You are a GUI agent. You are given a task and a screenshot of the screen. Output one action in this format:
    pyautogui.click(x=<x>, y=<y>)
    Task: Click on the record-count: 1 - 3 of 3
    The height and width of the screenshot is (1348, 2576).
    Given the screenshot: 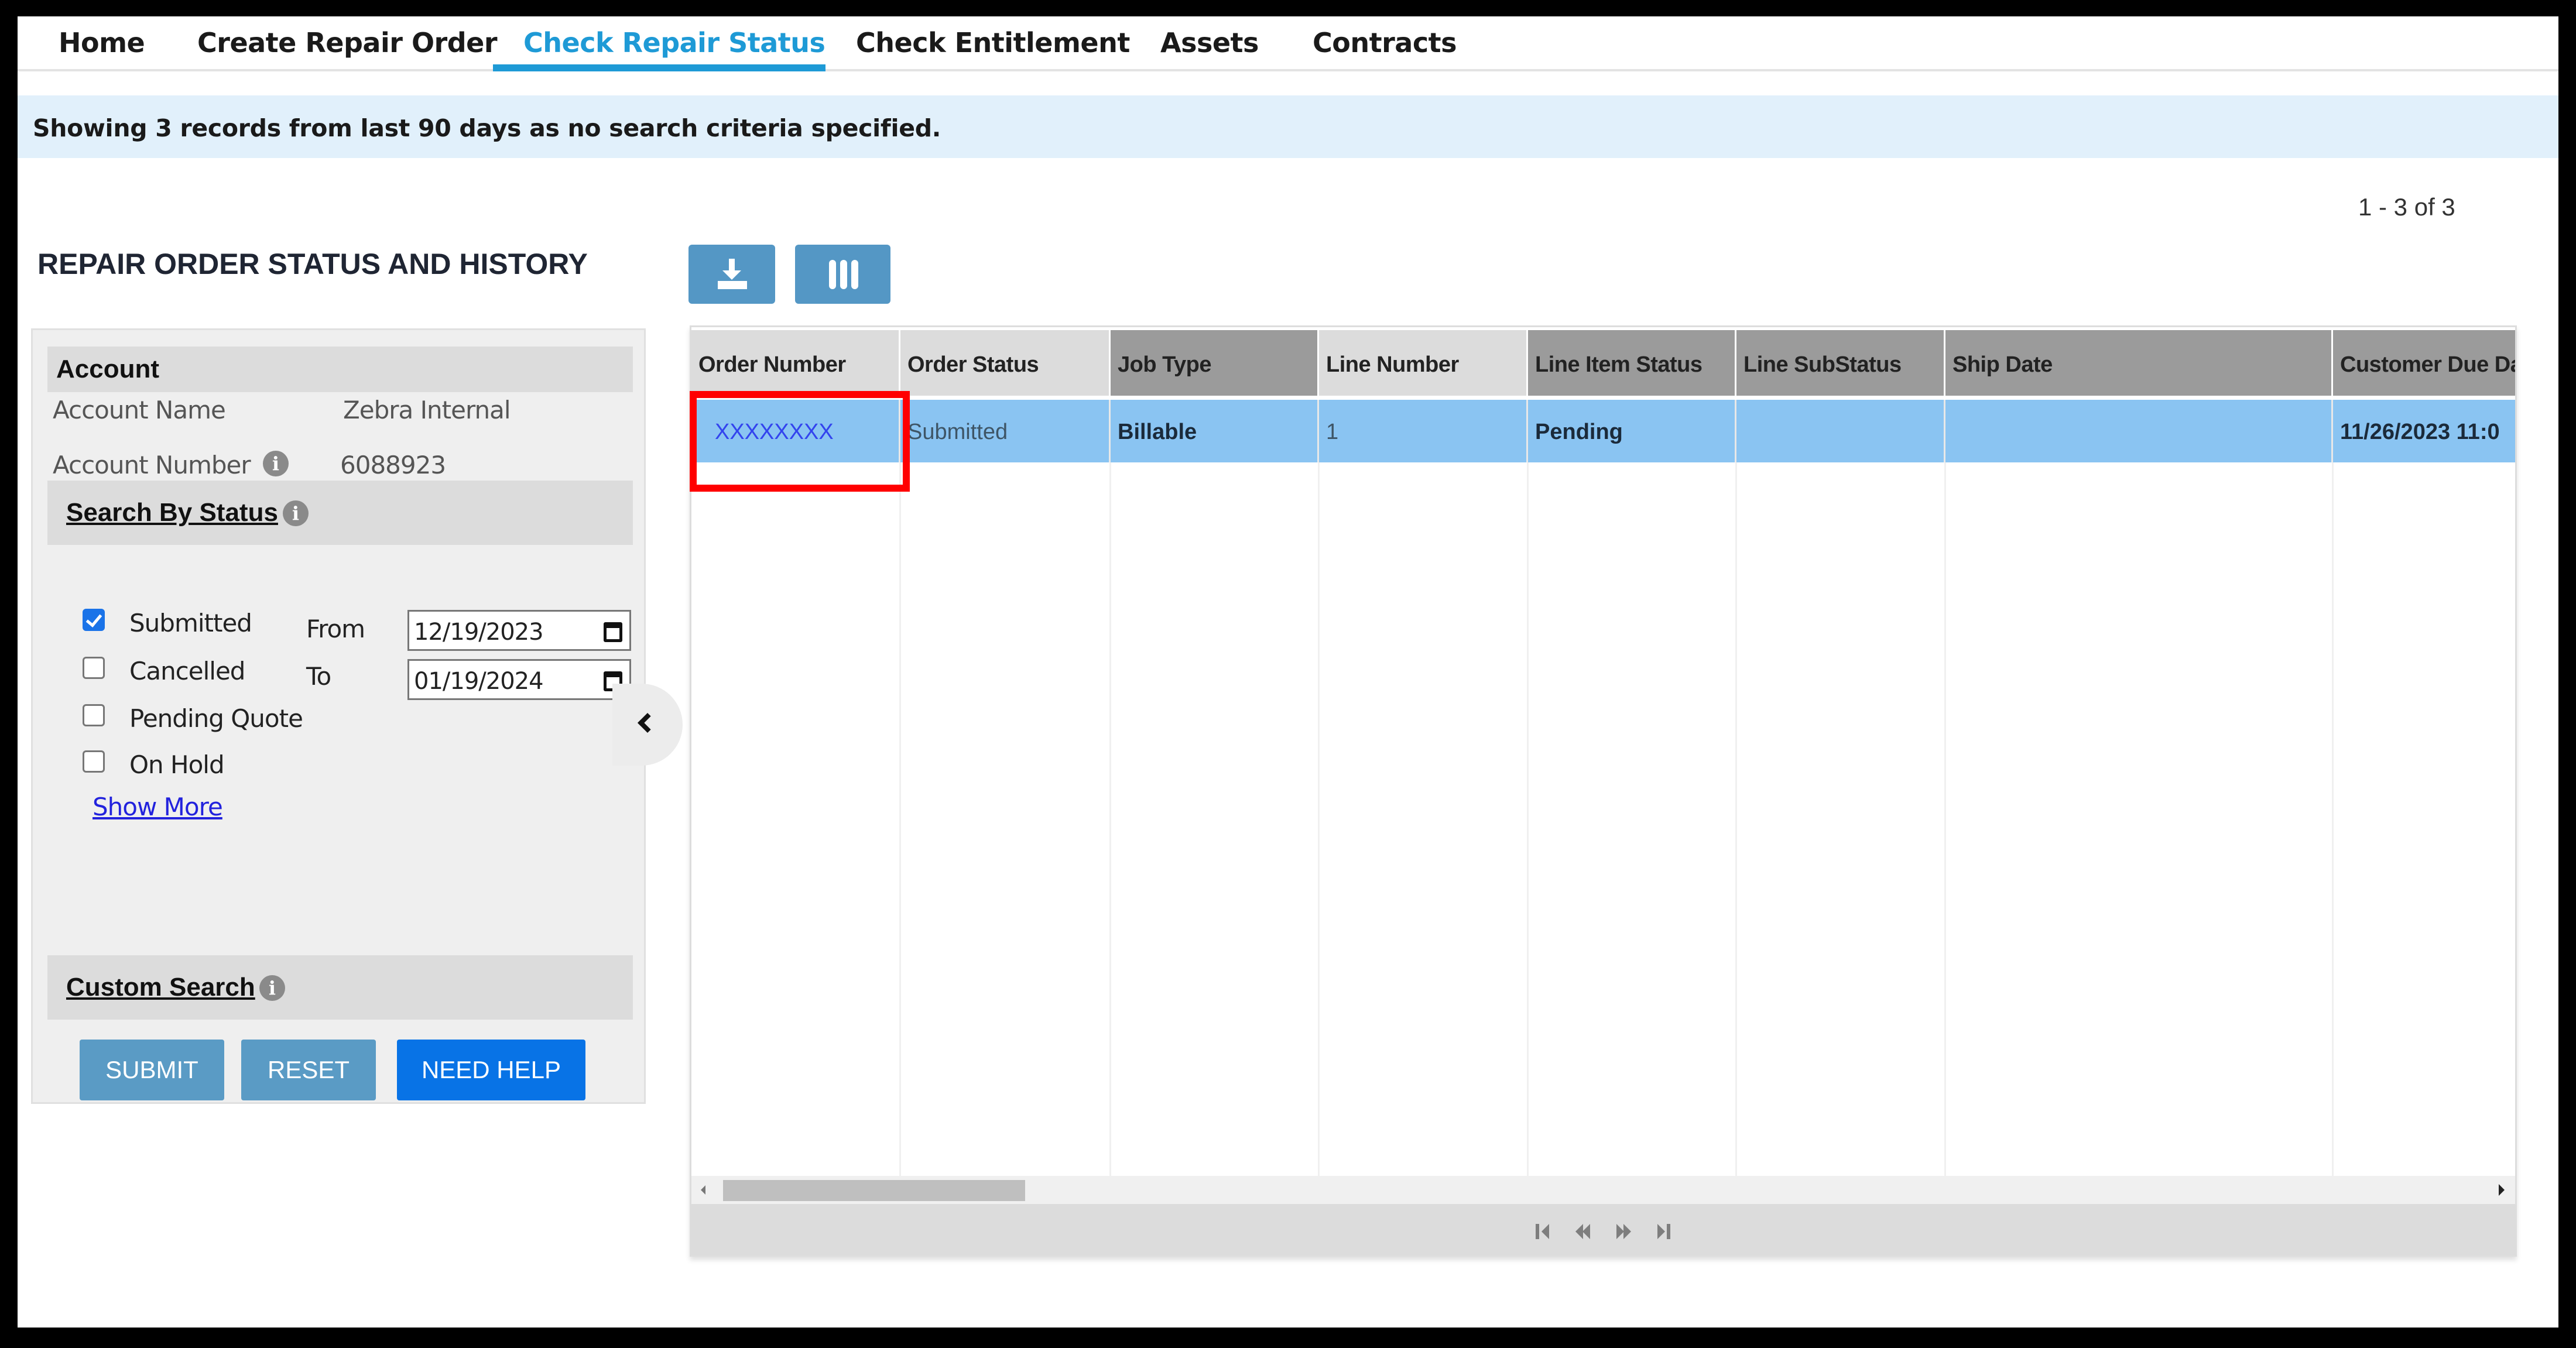 What is the action you would take?
    pyautogui.click(x=2406, y=207)
    